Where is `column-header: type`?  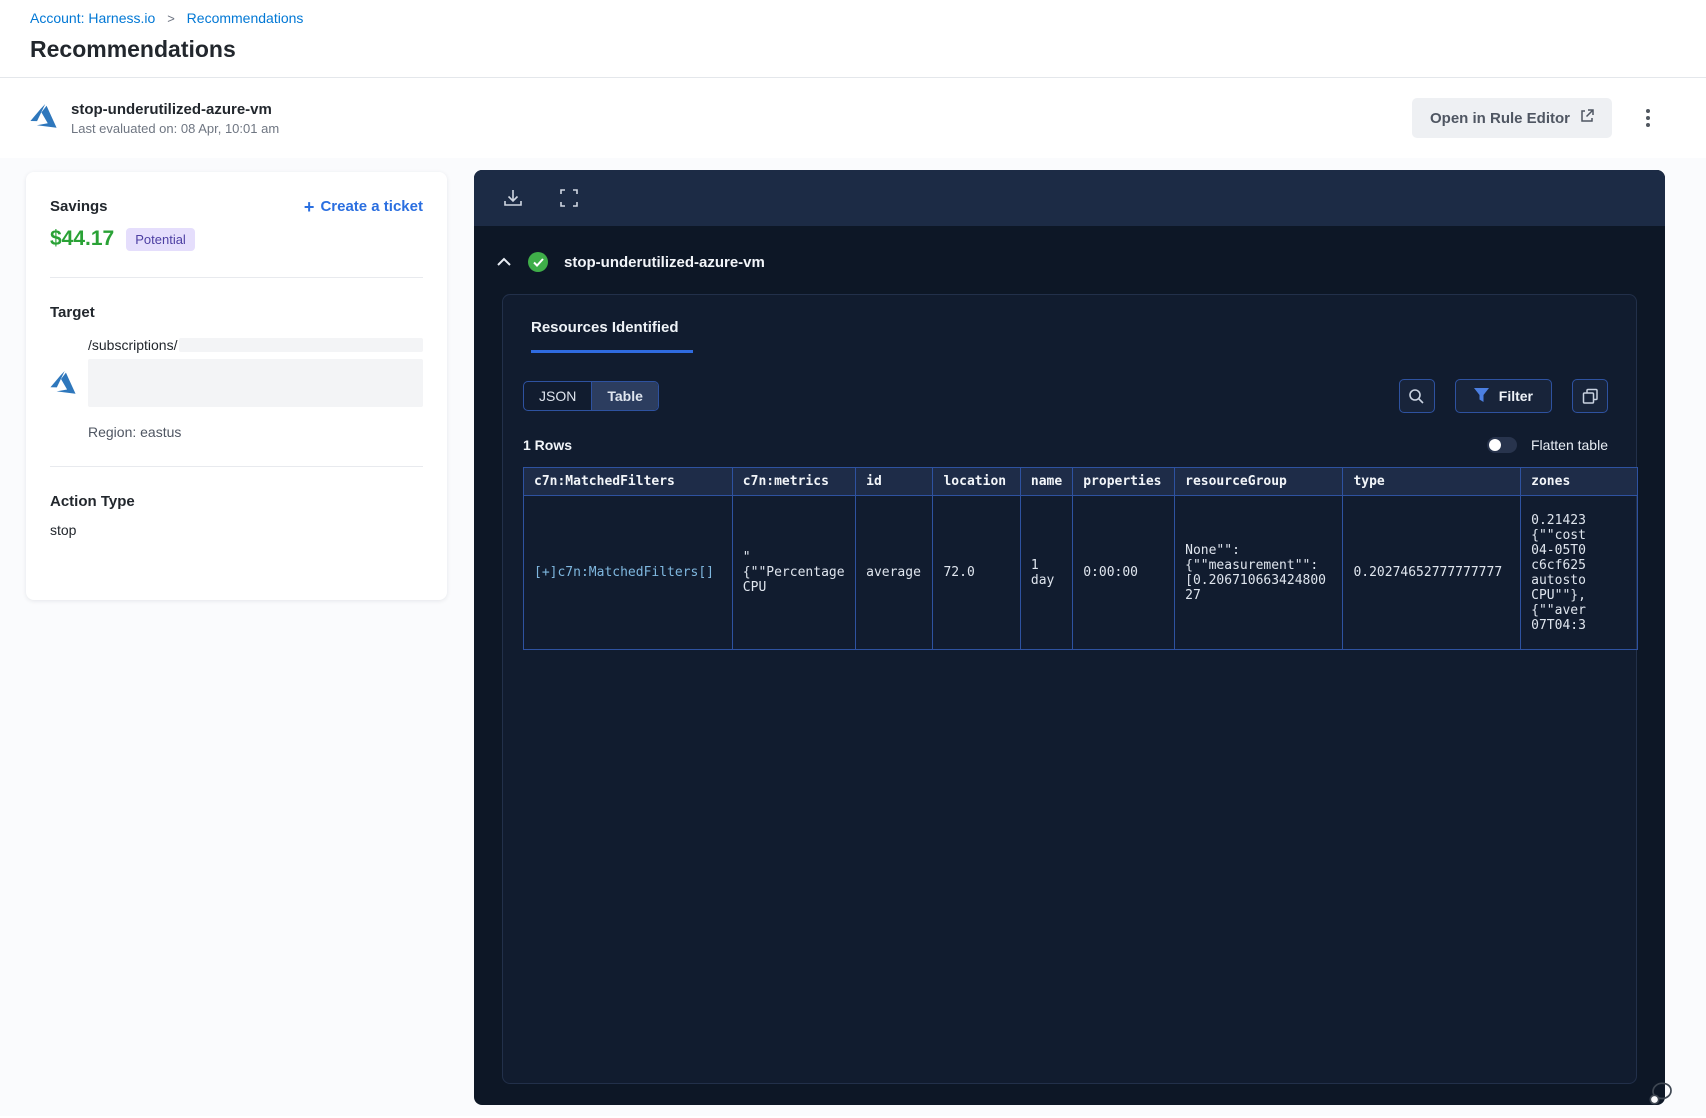
column-header: type is located at coordinates (1432, 481).